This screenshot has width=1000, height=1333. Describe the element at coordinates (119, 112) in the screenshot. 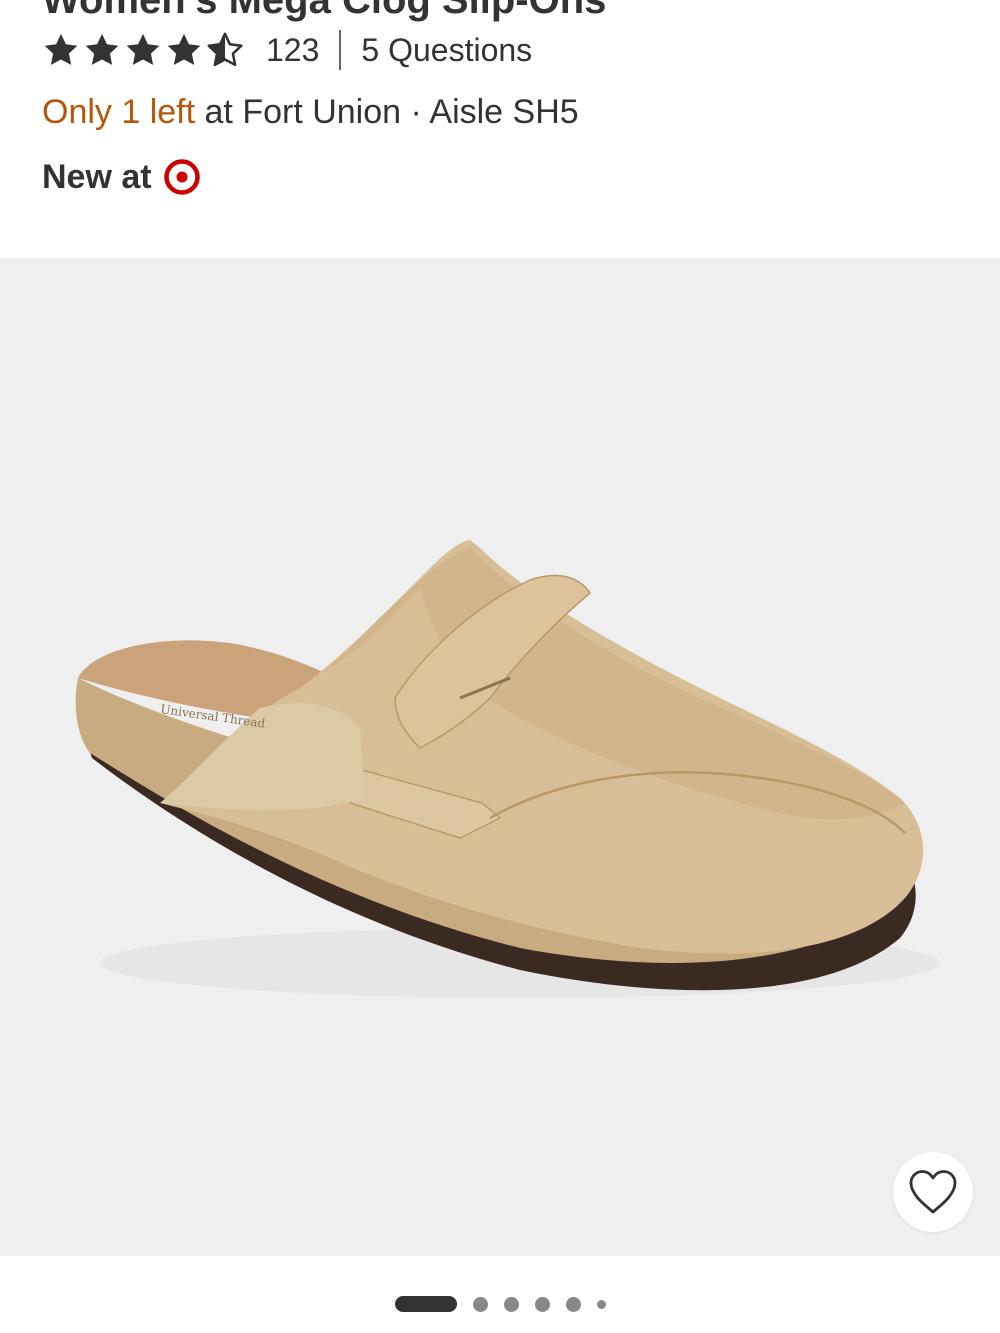

I see `stock-count: Only 1 left` at that location.